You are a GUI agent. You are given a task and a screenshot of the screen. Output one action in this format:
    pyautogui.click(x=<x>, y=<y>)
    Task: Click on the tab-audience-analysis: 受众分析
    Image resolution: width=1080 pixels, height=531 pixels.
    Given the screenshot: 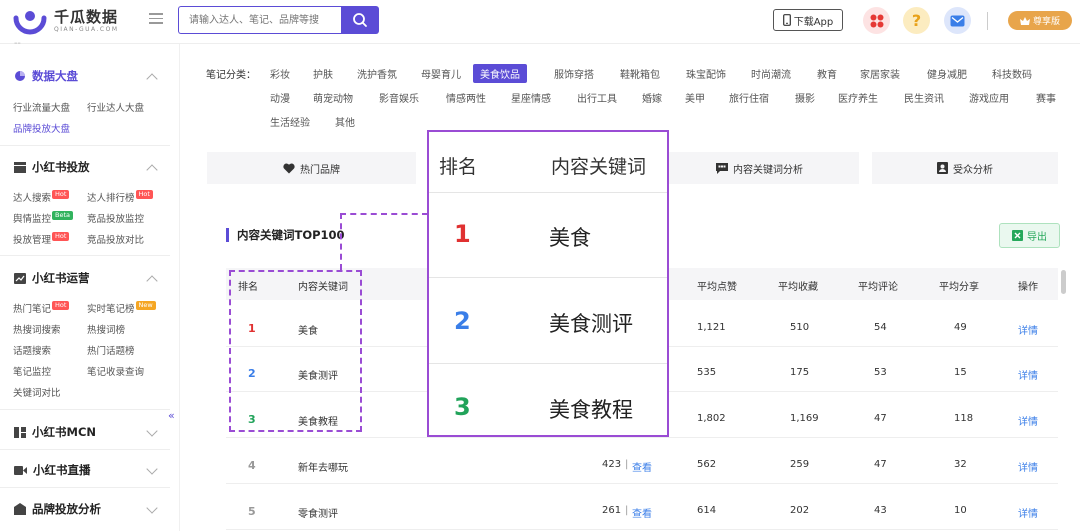 What is the action you would take?
    pyautogui.click(x=965, y=168)
    